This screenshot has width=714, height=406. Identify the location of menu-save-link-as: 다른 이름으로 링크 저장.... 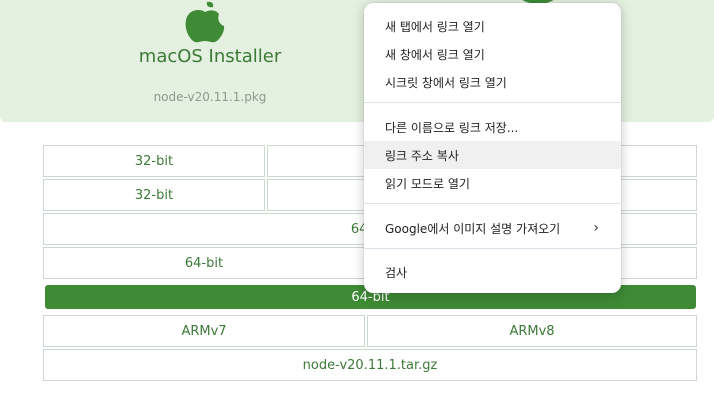
(492, 127).